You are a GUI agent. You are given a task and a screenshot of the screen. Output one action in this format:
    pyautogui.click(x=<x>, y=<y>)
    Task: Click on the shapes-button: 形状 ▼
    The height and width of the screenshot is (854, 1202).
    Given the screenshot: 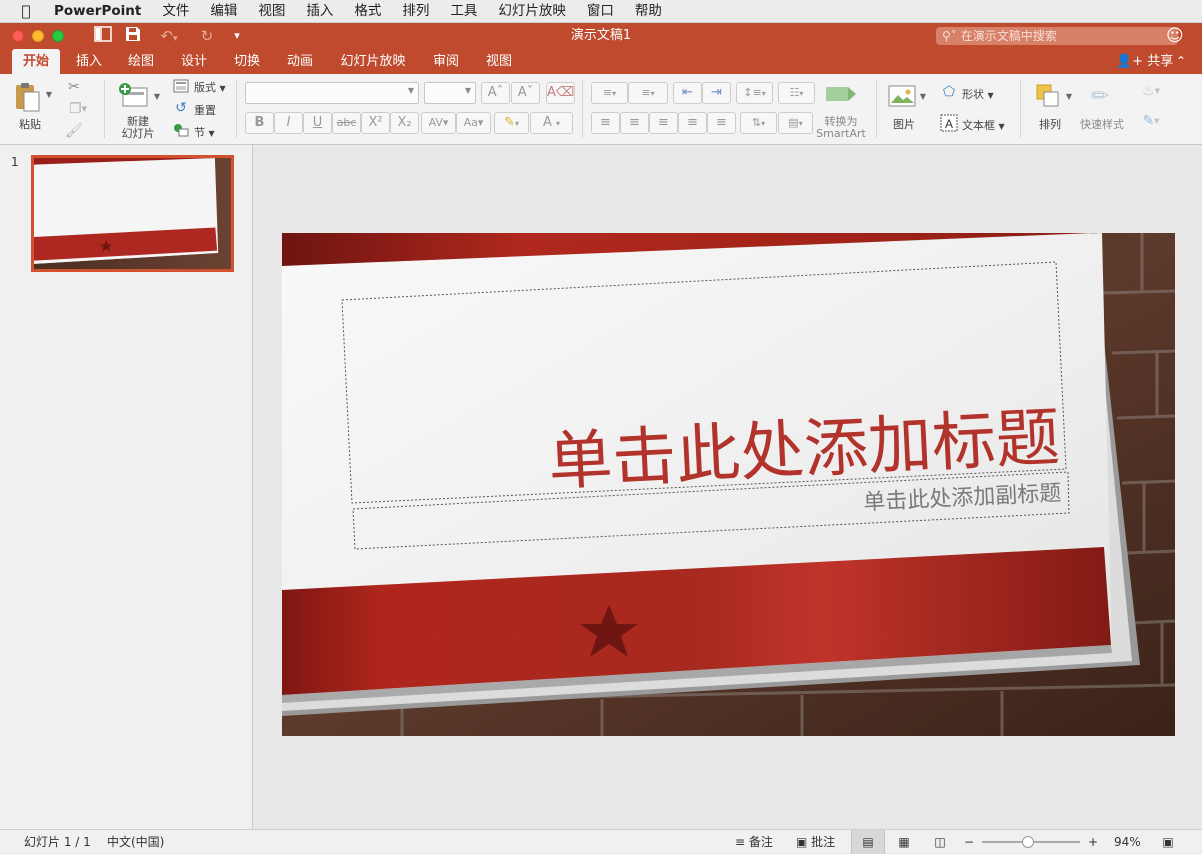 What is the action you would take?
    pyautogui.click(x=978, y=94)
    